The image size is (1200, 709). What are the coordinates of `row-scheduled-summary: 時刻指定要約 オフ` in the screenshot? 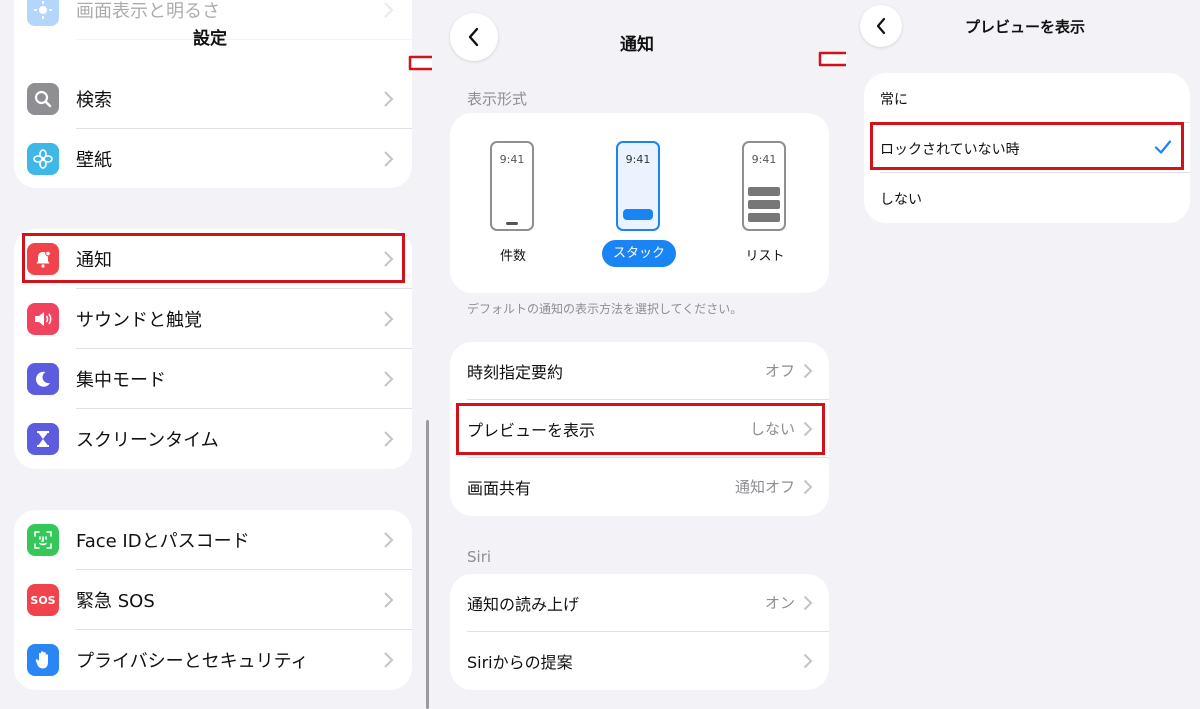 It's located at (639, 371).